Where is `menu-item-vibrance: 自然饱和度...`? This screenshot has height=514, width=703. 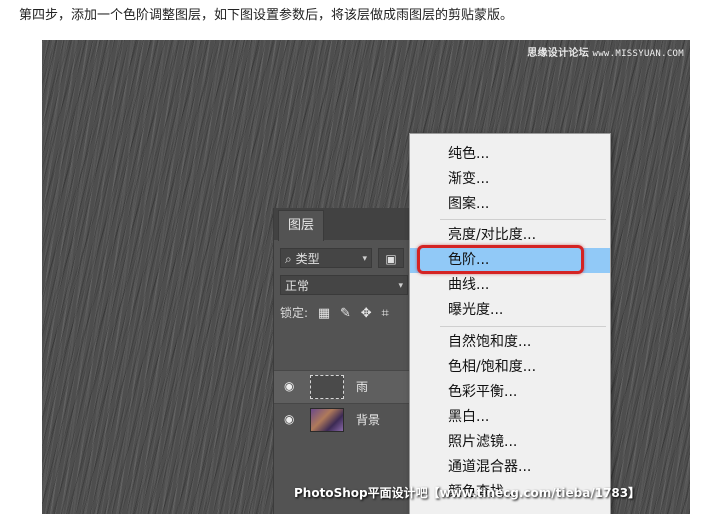 menu-item-vibrance: 自然饱和度... is located at coordinates (510, 342).